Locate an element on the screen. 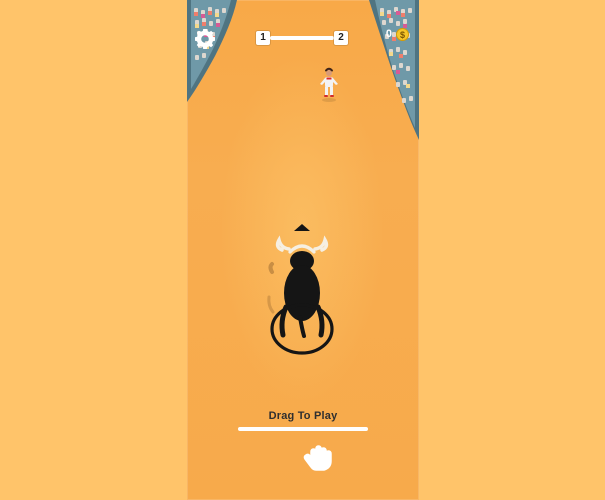 Image resolution: width=605 pixels, height=500 pixels. level-progress-track is located at coordinates (302, 38).